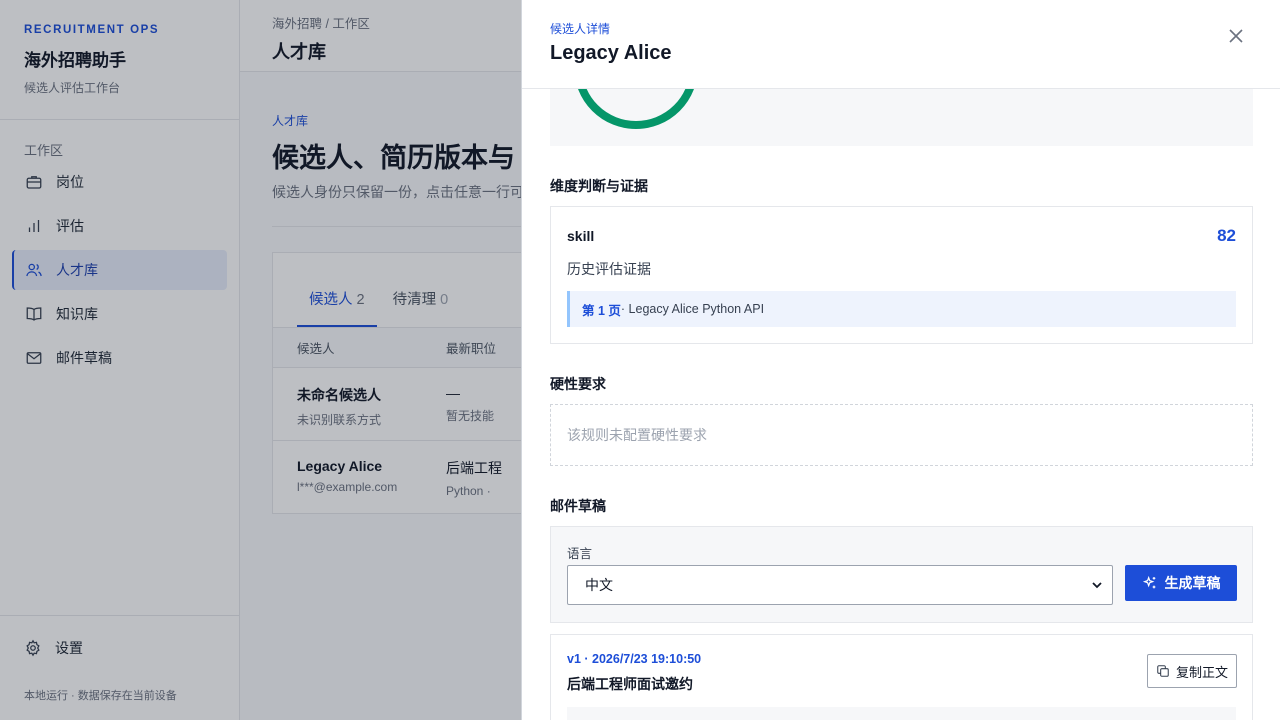  What do you see at coordinates (609, 269) in the screenshot?
I see `dimension-description: 历史评估证据` at bounding box center [609, 269].